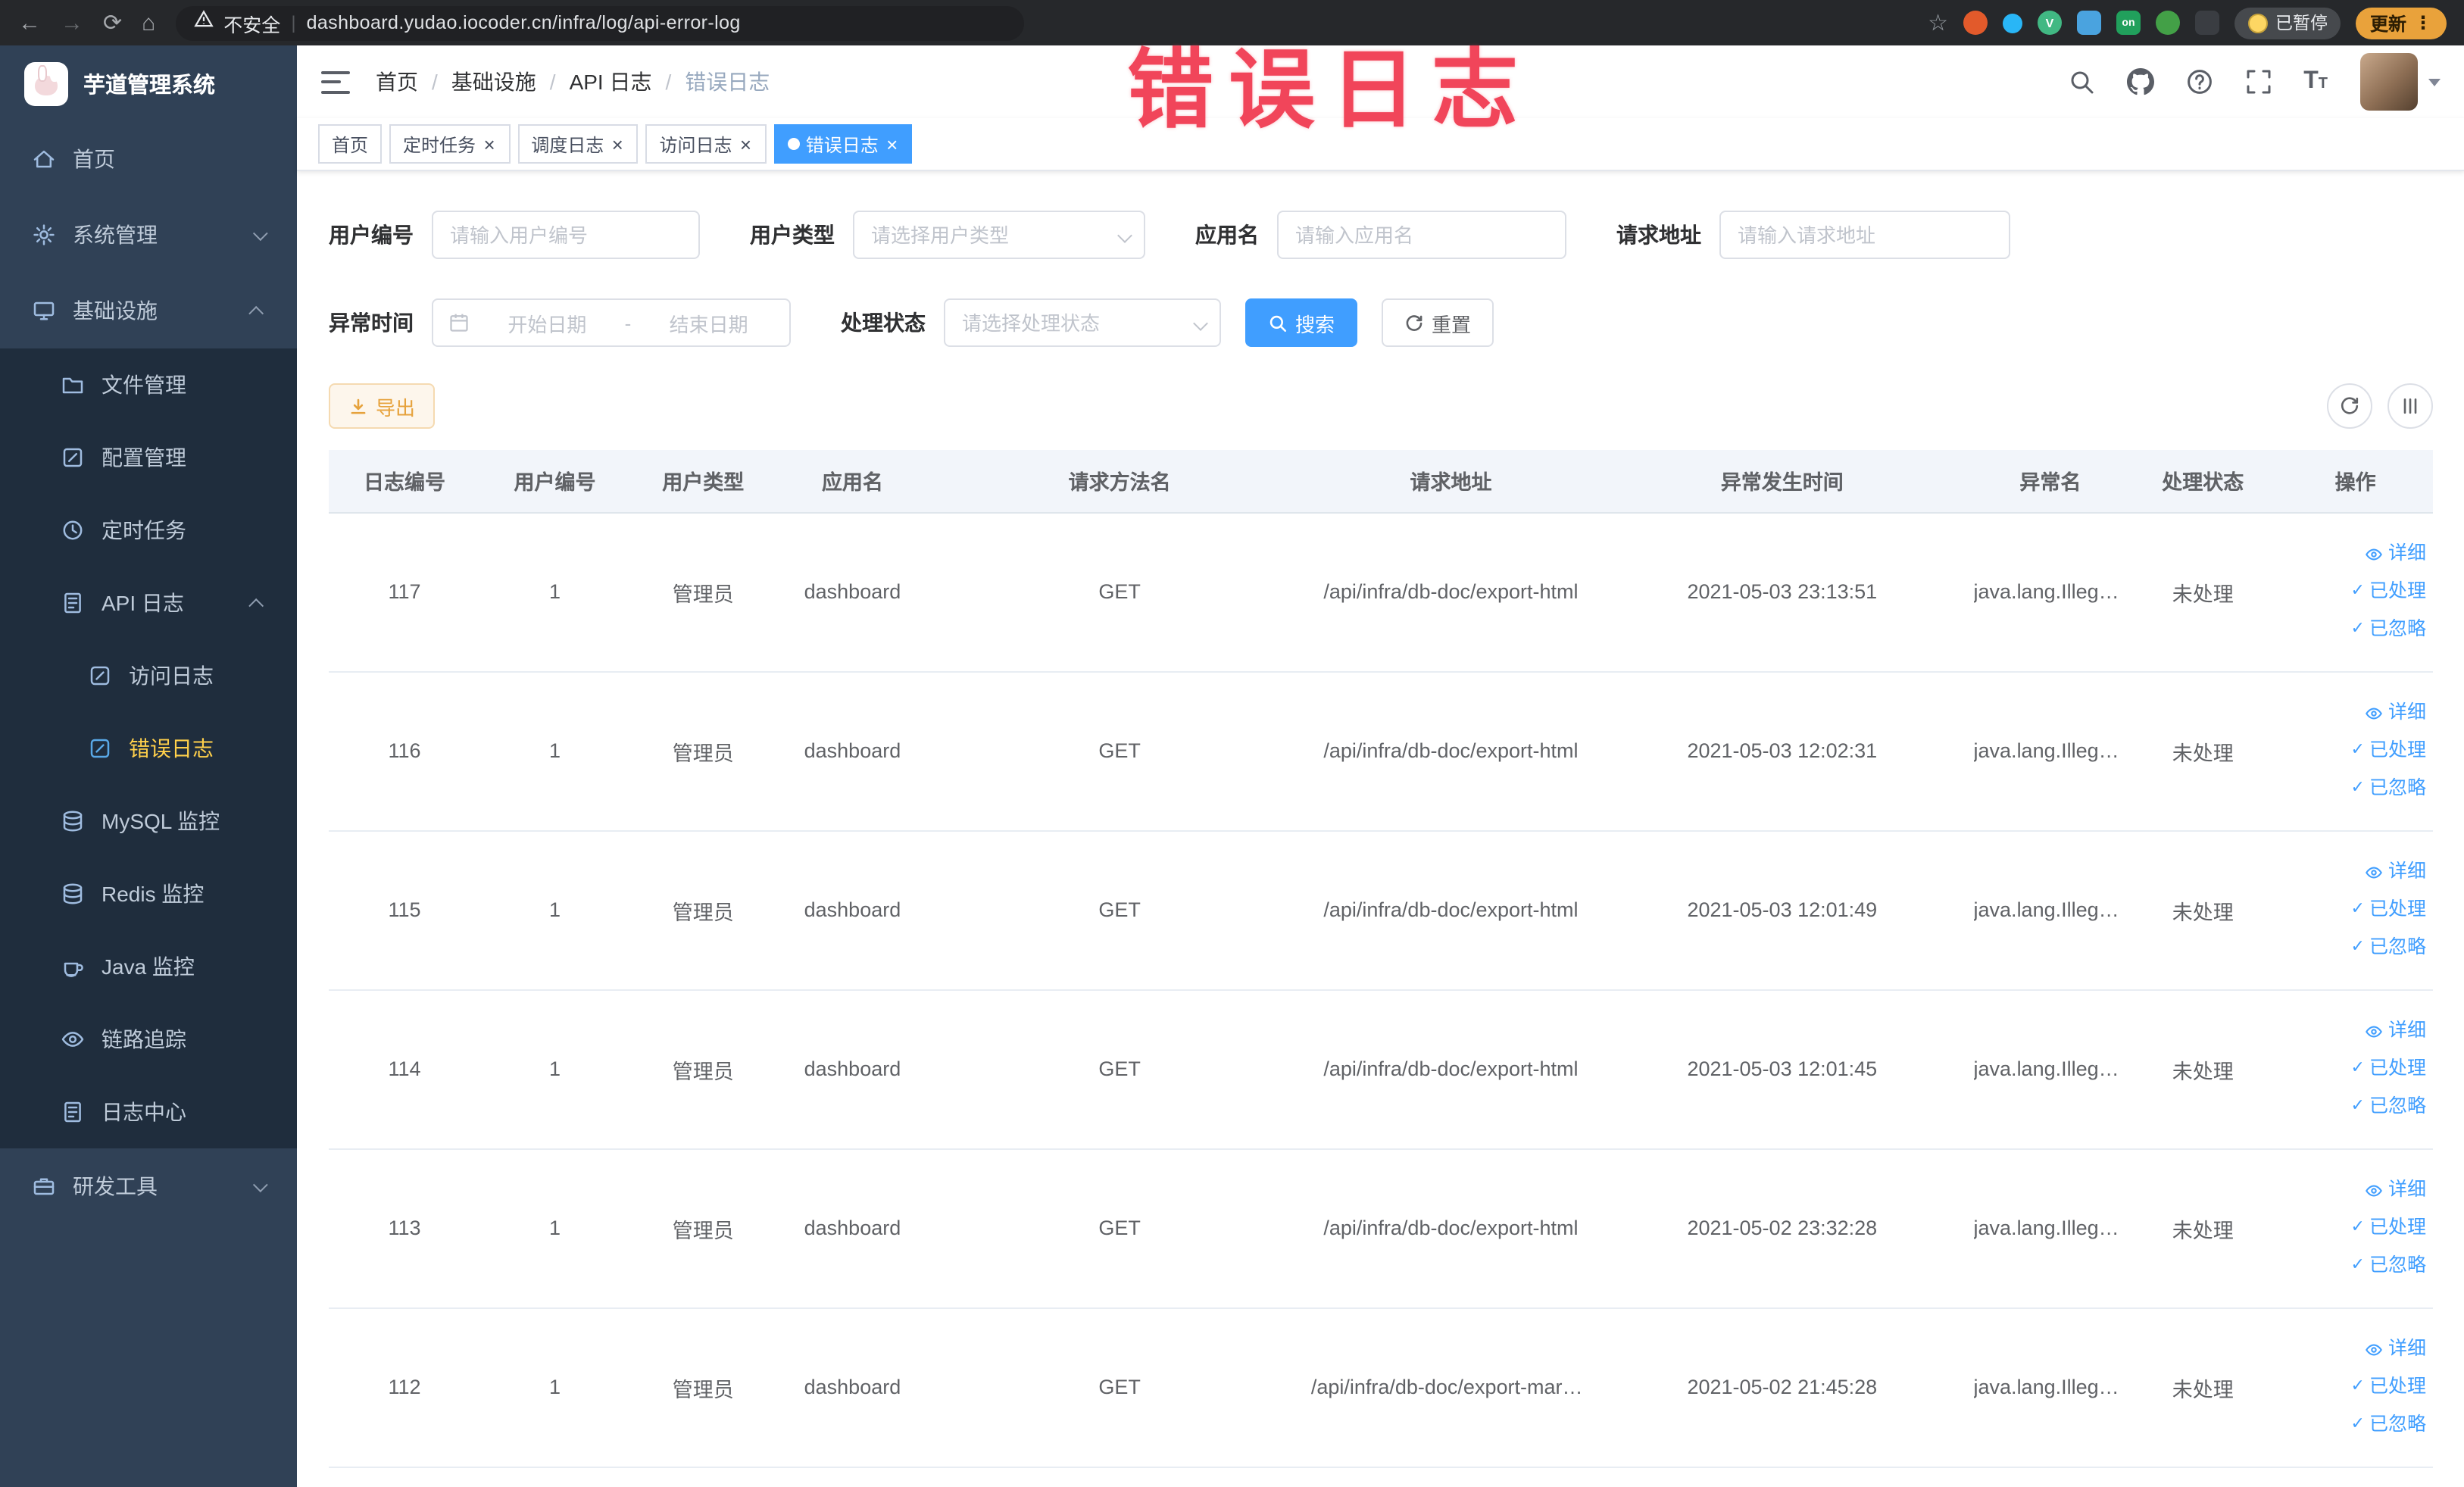 This screenshot has height=1487, width=2464. I want to click on breadcrumb-link: 基础设施, so click(493, 82).